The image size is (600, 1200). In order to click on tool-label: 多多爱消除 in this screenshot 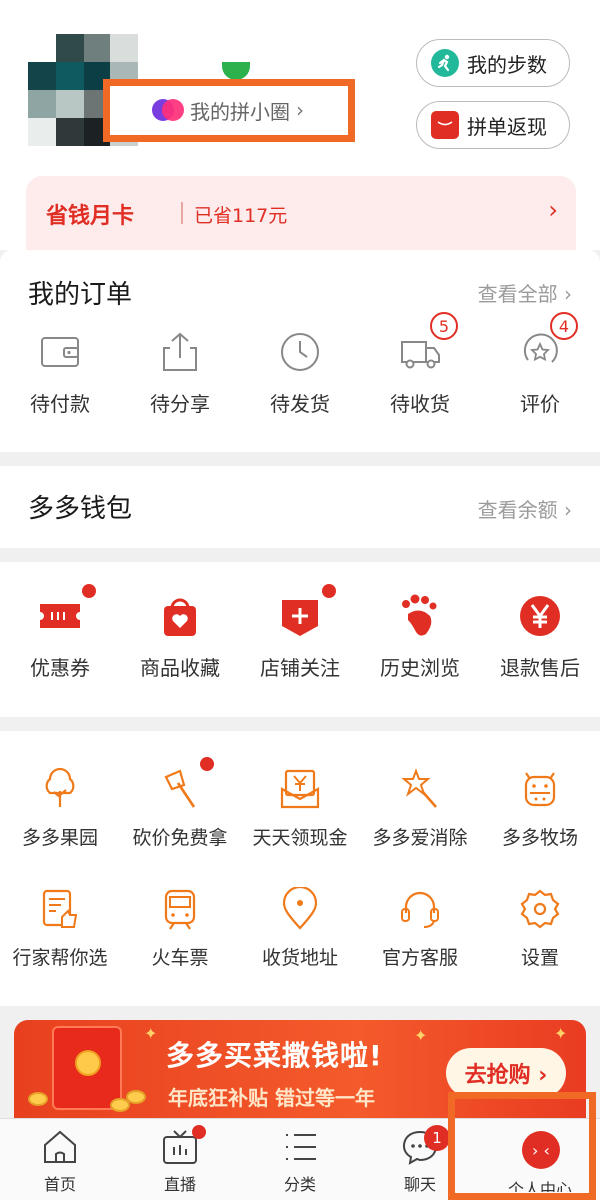, I will do `click(420, 838)`.